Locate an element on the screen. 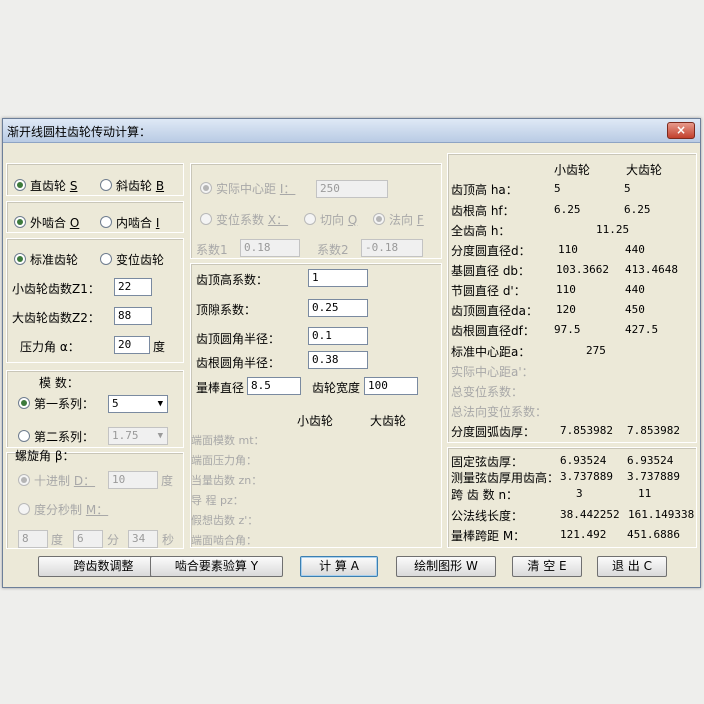  tip-radius-input: 0.1 is located at coordinates (338, 336).